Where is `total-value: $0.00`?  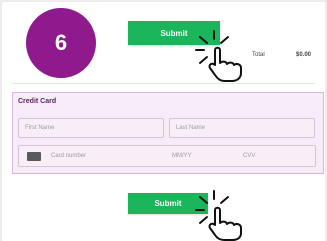
total-value: $0.00 is located at coordinates (304, 55).